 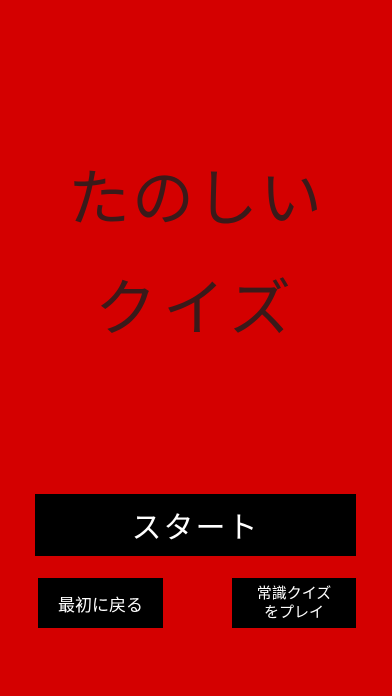 I want to click on play-common-quiz-button: 常識クイズ をプレイ, so click(x=294, y=603).